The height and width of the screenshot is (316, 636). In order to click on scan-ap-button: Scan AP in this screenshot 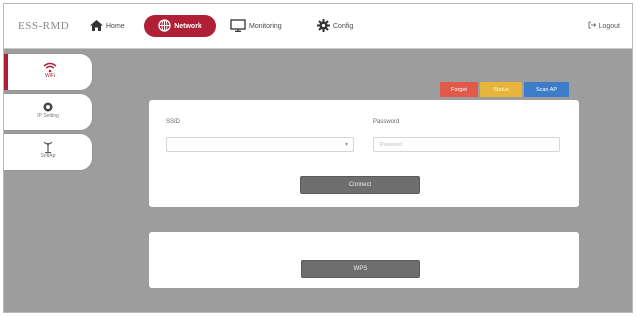, I will do `click(546, 89)`.